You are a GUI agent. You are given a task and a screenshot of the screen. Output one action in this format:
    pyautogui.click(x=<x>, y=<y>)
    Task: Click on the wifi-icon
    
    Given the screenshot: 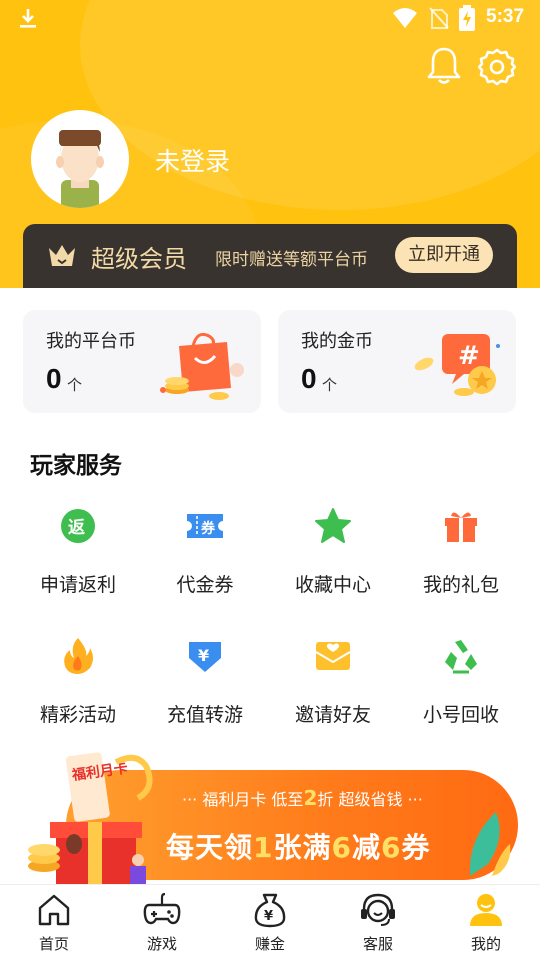 What is the action you would take?
    pyautogui.click(x=405, y=18)
    